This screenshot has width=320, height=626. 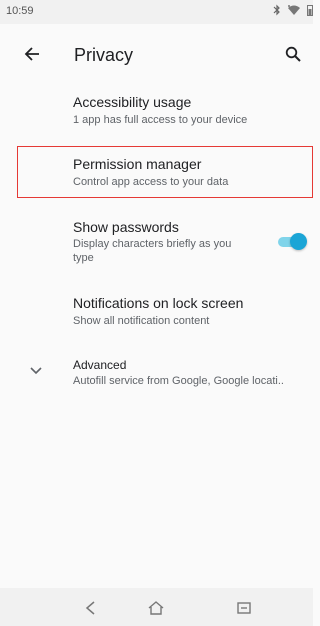 What do you see at coordinates (126, 227) in the screenshot?
I see `item-title: Show passwords` at bounding box center [126, 227].